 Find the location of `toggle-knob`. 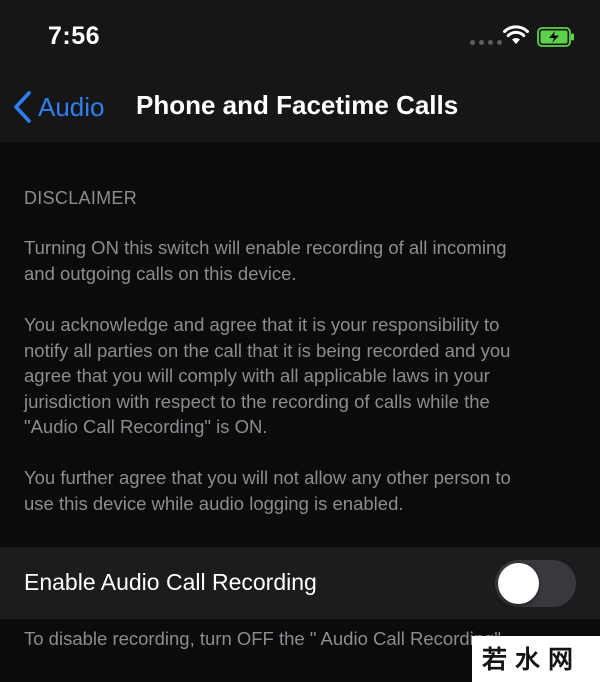

toggle-knob is located at coordinates (518, 583).